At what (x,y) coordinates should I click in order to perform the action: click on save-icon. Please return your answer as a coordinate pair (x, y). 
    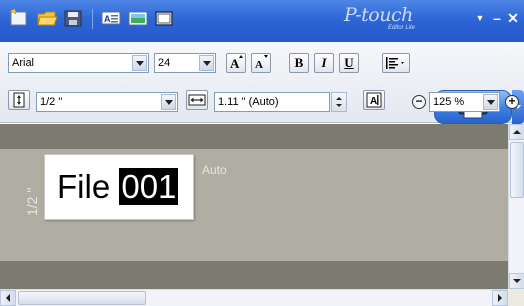
    Looking at the image, I should click on (73, 18).